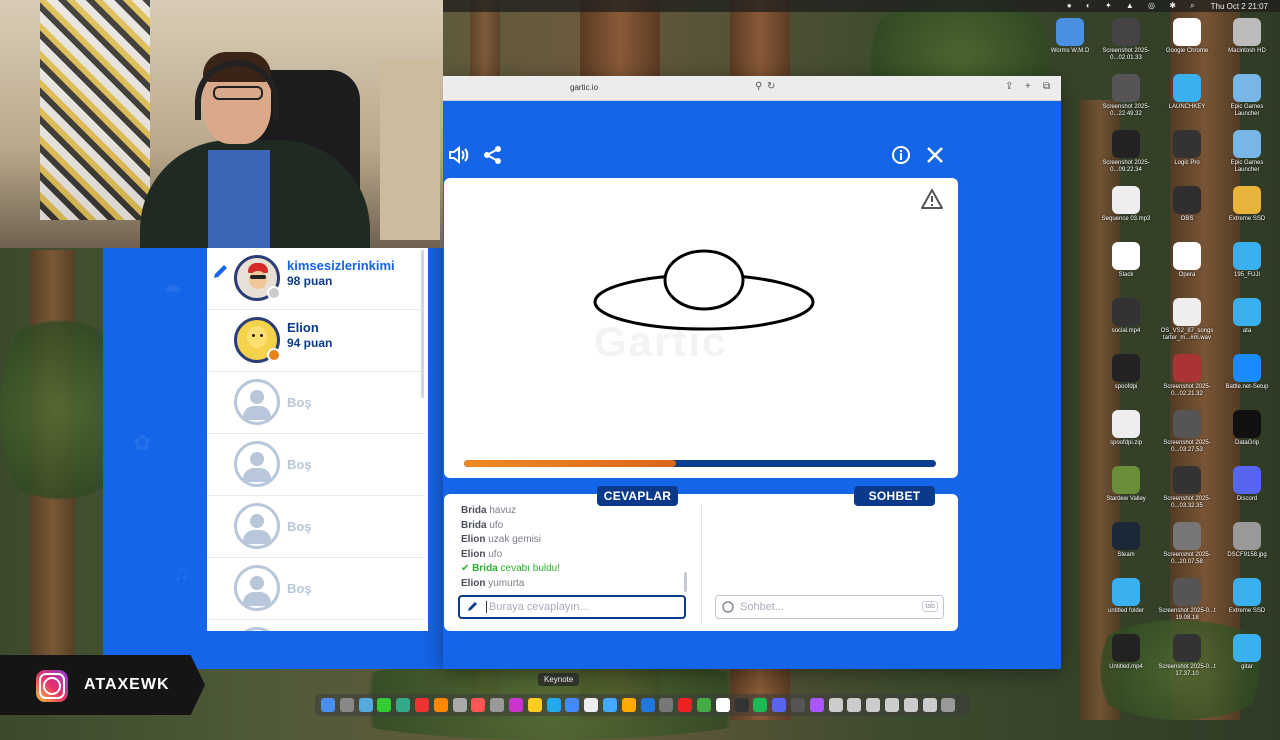  What do you see at coordinates (1247, 372) in the screenshot?
I see `desktop-icon: Battle.net-Setup` at bounding box center [1247, 372].